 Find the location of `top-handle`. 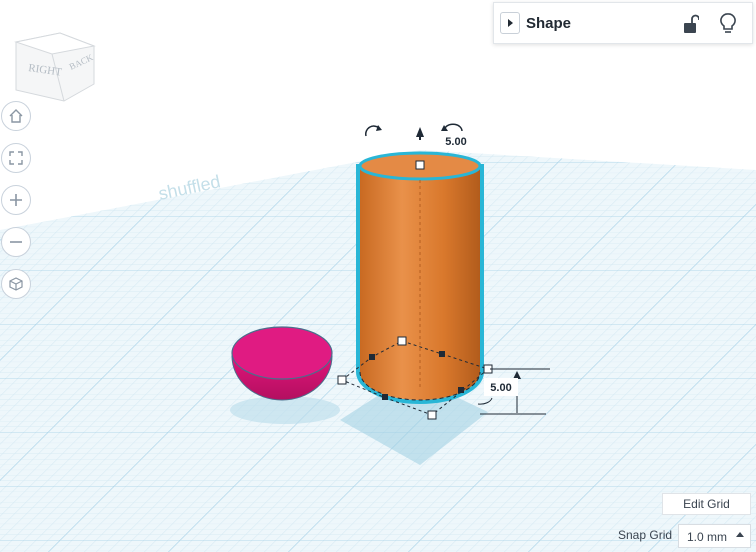

top-handle is located at coordinates (420, 165).